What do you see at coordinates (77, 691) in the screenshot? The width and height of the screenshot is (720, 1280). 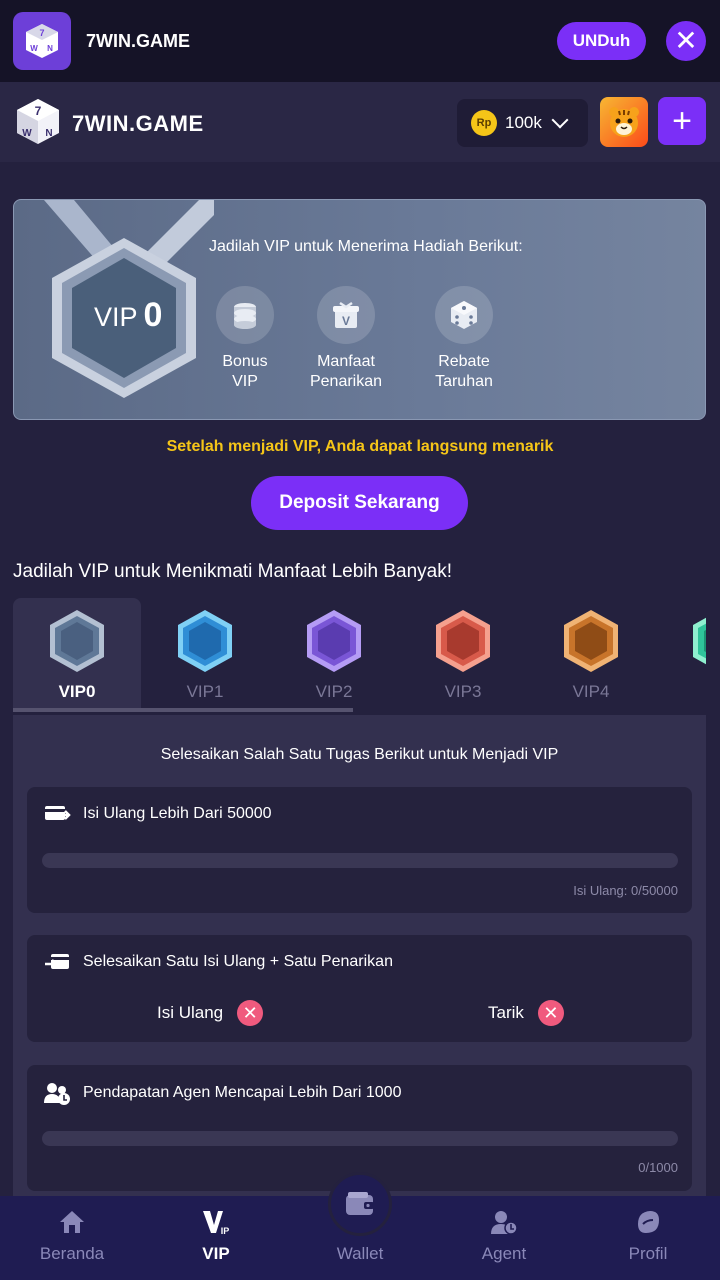 I see `tab-label: VIP0` at bounding box center [77, 691].